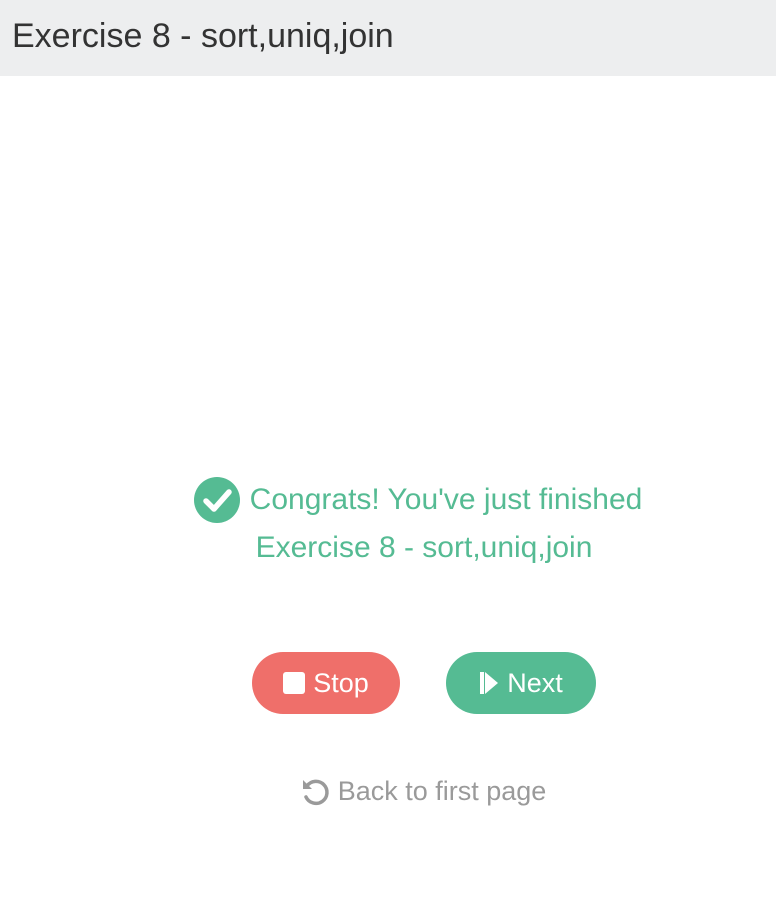 Image resolution: width=776 pixels, height=900 pixels. I want to click on back-link-label: Back to first page, so click(442, 791).